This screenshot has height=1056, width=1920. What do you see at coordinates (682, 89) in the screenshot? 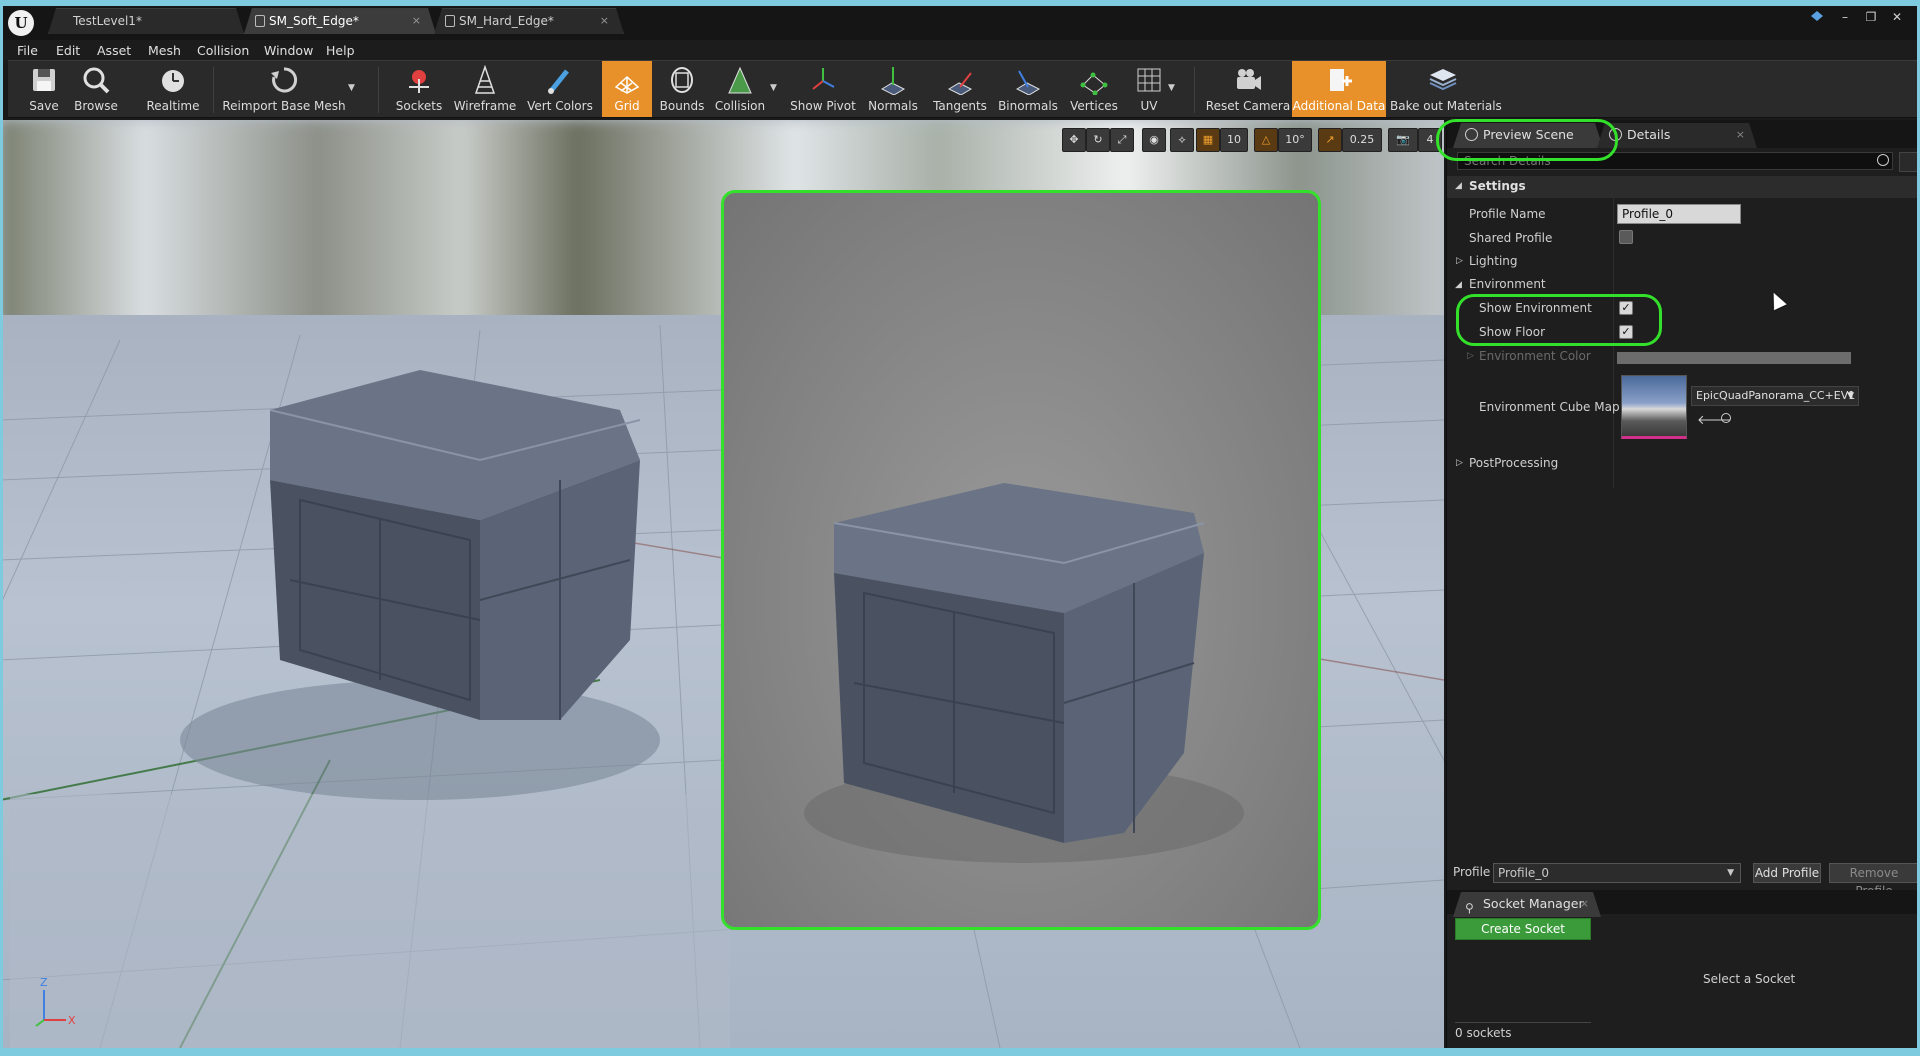
I see `bounds-button: Bounds` at bounding box center [682, 89].